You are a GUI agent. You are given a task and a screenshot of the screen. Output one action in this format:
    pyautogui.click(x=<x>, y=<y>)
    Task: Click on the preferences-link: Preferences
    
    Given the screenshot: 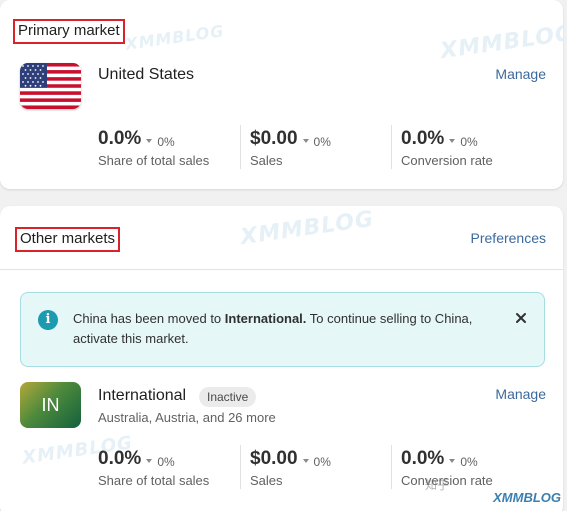 What is the action you would take?
    pyautogui.click(x=508, y=238)
    